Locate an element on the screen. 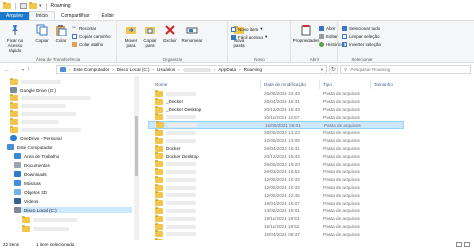  copy-path-button: Copiar caminho is located at coordinates (91, 36).